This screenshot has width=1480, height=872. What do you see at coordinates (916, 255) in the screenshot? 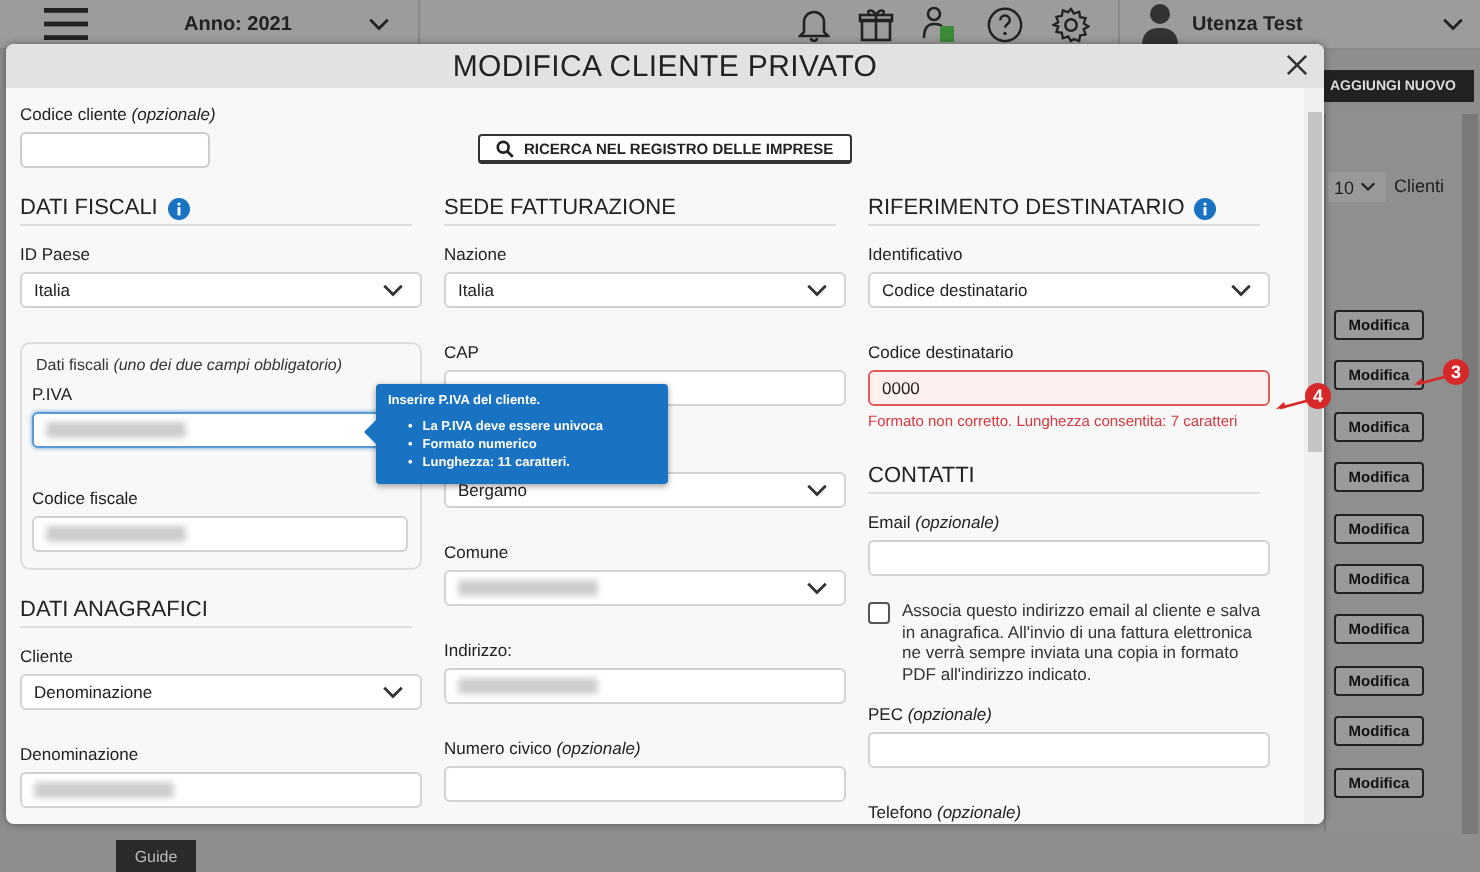
I see `field-label: Identificativo` at bounding box center [916, 255].